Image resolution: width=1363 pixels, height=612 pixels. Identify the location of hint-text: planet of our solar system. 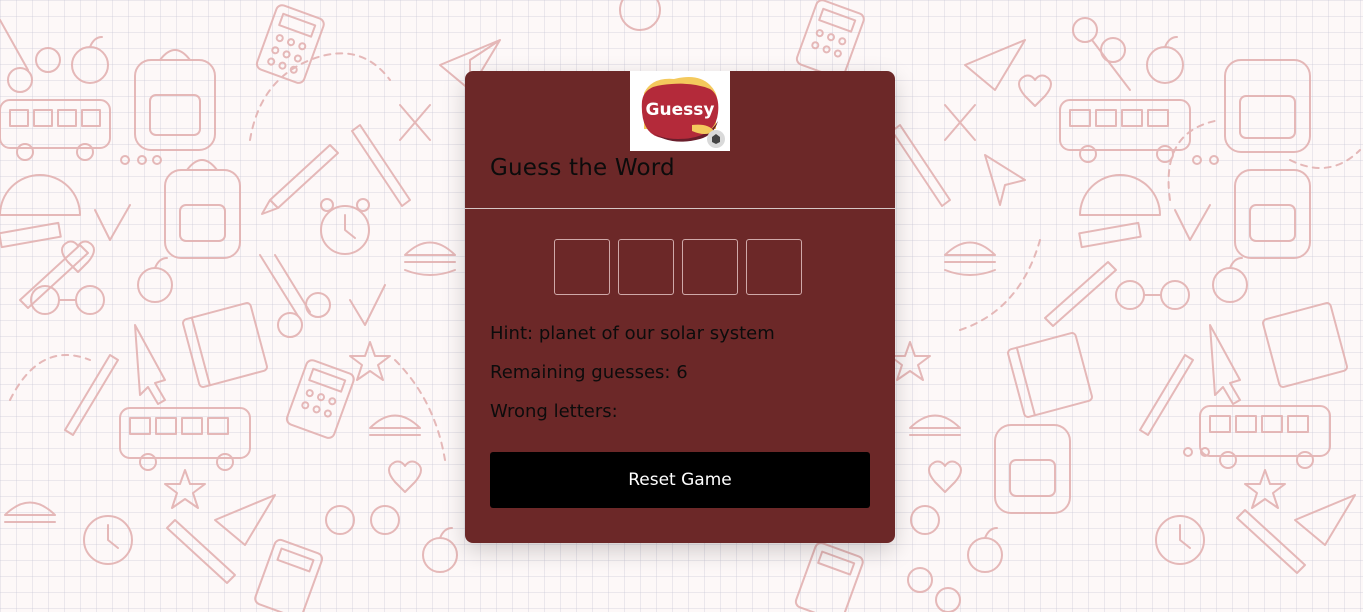
(656, 333).